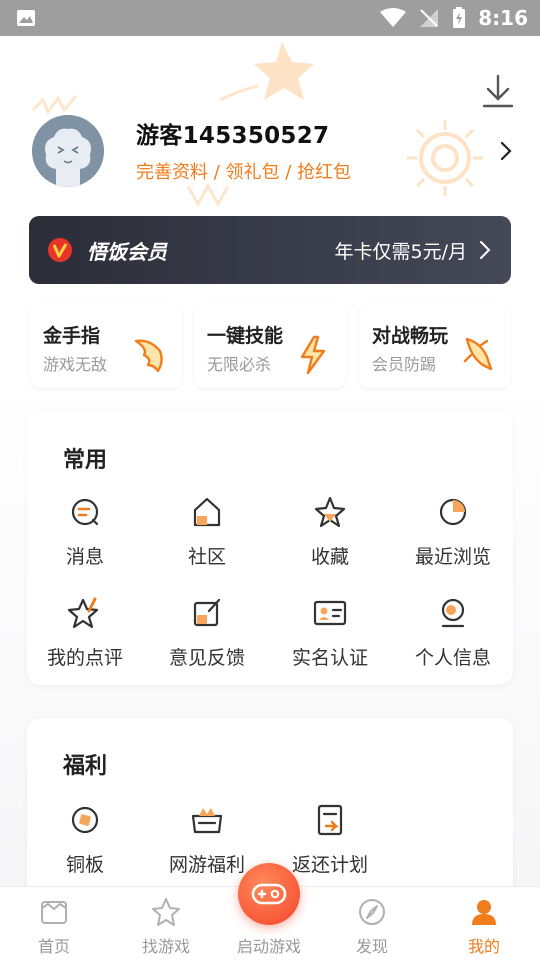  What do you see at coordinates (453, 613) in the screenshot?
I see `person-icon` at bounding box center [453, 613].